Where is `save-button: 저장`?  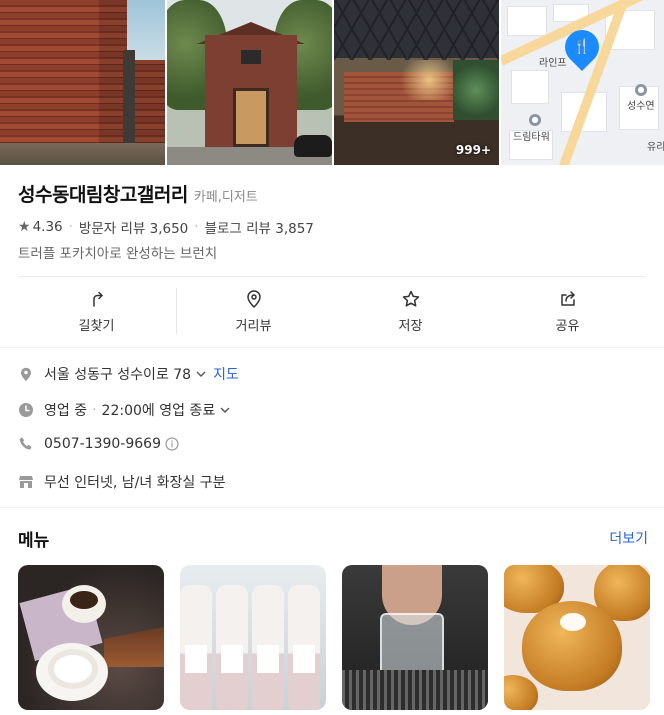 save-button: 저장 is located at coordinates (410, 311).